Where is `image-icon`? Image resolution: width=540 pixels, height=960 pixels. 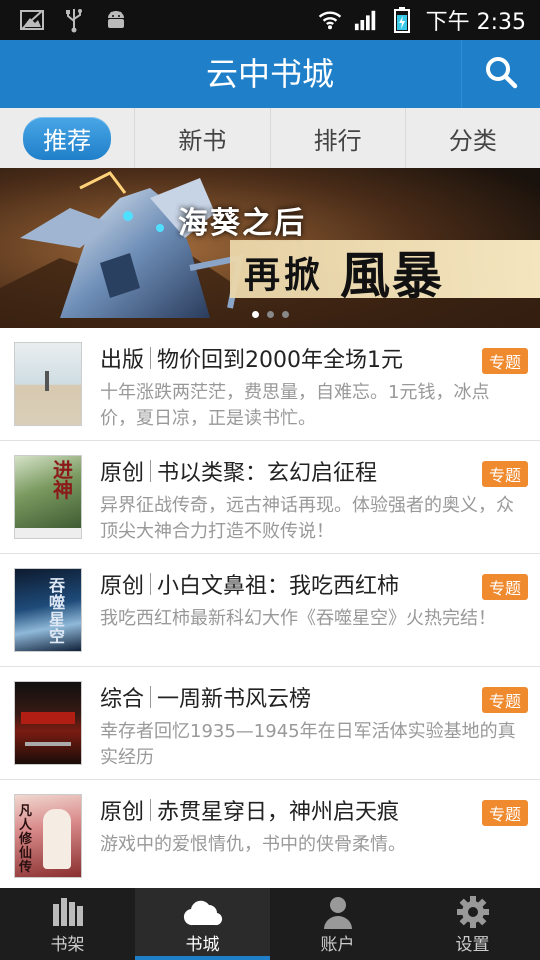
image-icon is located at coordinates (32, 20).